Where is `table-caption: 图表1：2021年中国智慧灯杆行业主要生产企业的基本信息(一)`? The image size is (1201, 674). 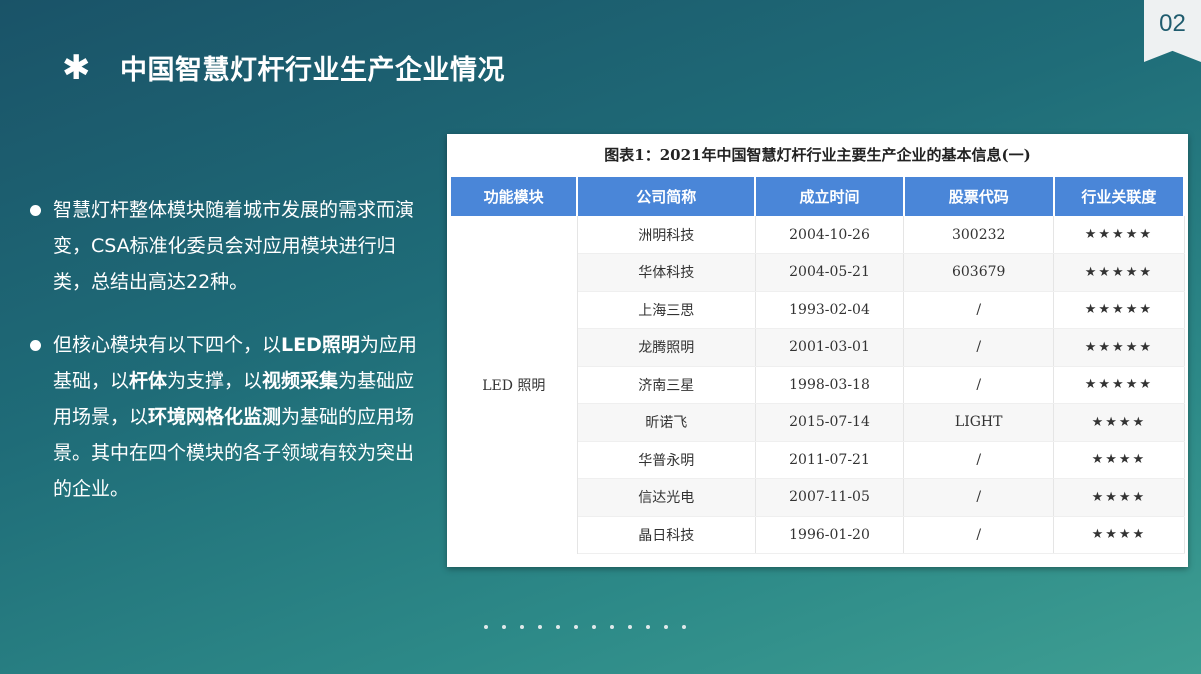
table-caption: 图表1：2021年中国智慧灯杆行业主要生产企业的基本信息(一) is located at coordinates (817, 155).